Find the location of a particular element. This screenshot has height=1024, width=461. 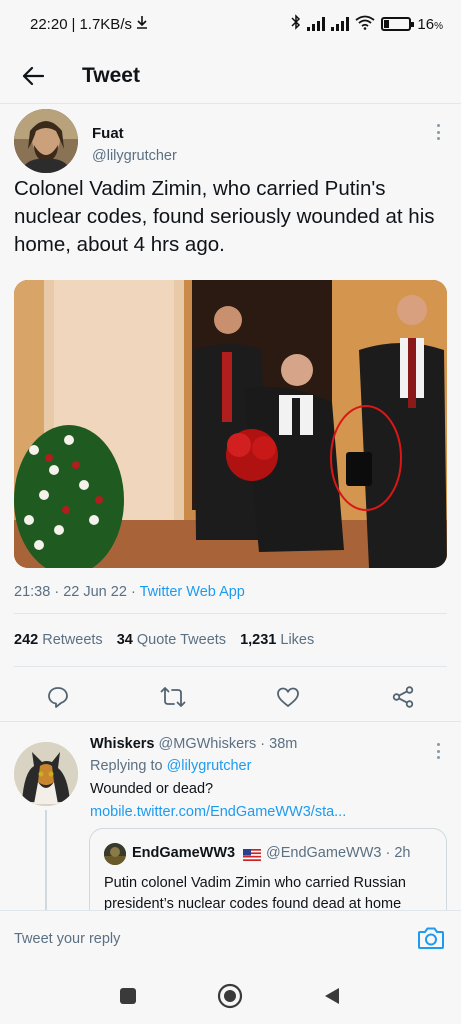

home-button is located at coordinates (230, 996).